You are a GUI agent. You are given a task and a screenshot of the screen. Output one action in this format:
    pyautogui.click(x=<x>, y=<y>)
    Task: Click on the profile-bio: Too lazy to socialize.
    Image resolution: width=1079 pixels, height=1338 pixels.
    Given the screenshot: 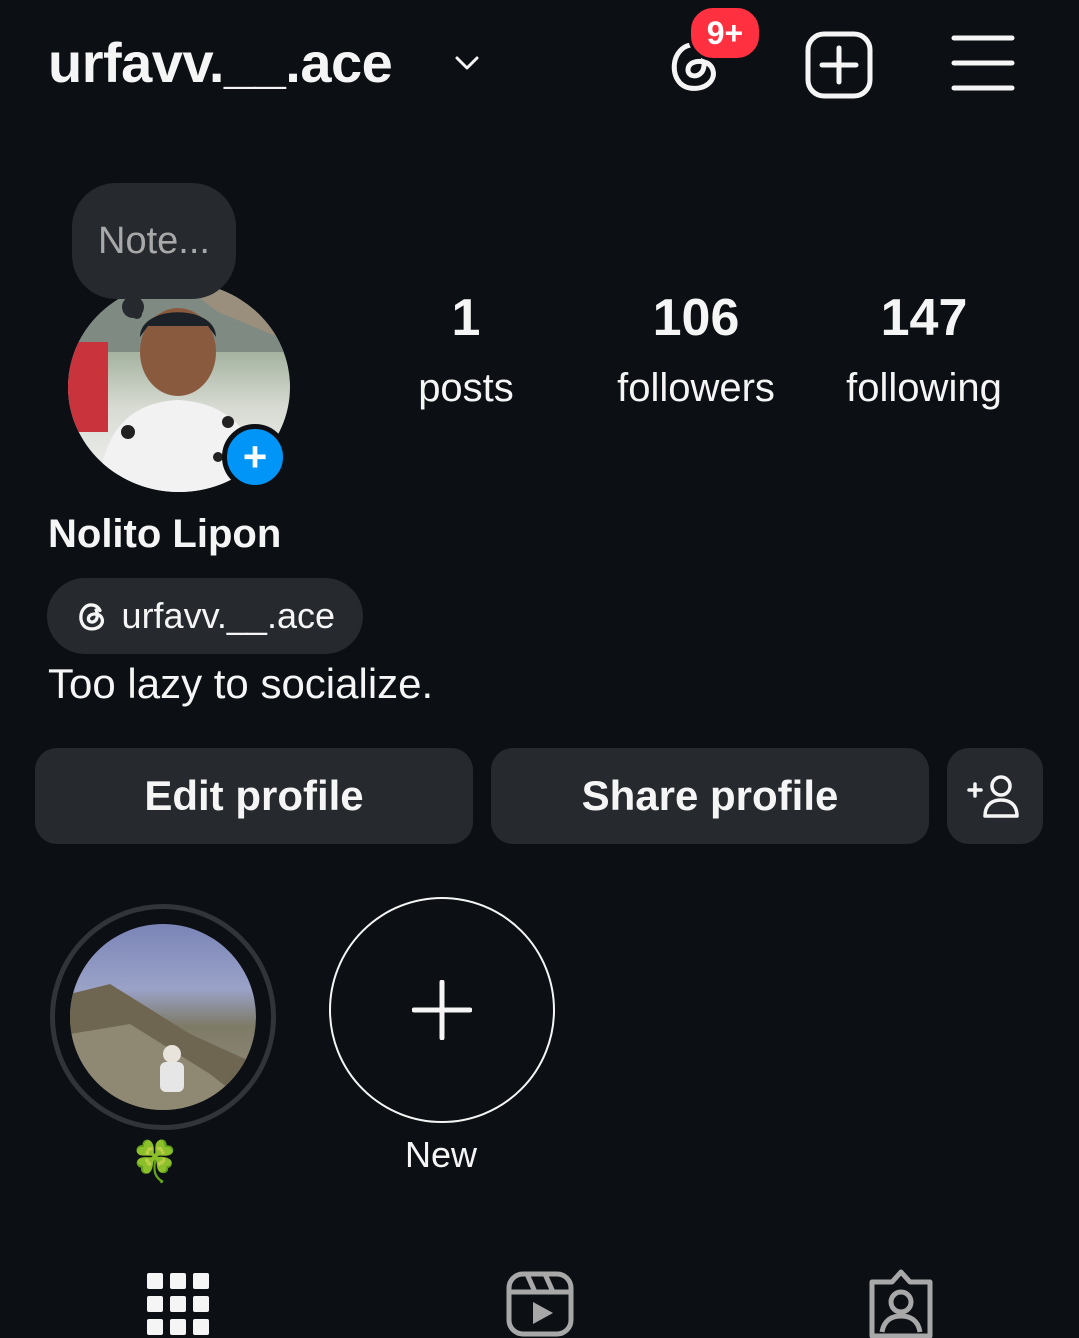 What is the action you would take?
    pyautogui.click(x=241, y=683)
    